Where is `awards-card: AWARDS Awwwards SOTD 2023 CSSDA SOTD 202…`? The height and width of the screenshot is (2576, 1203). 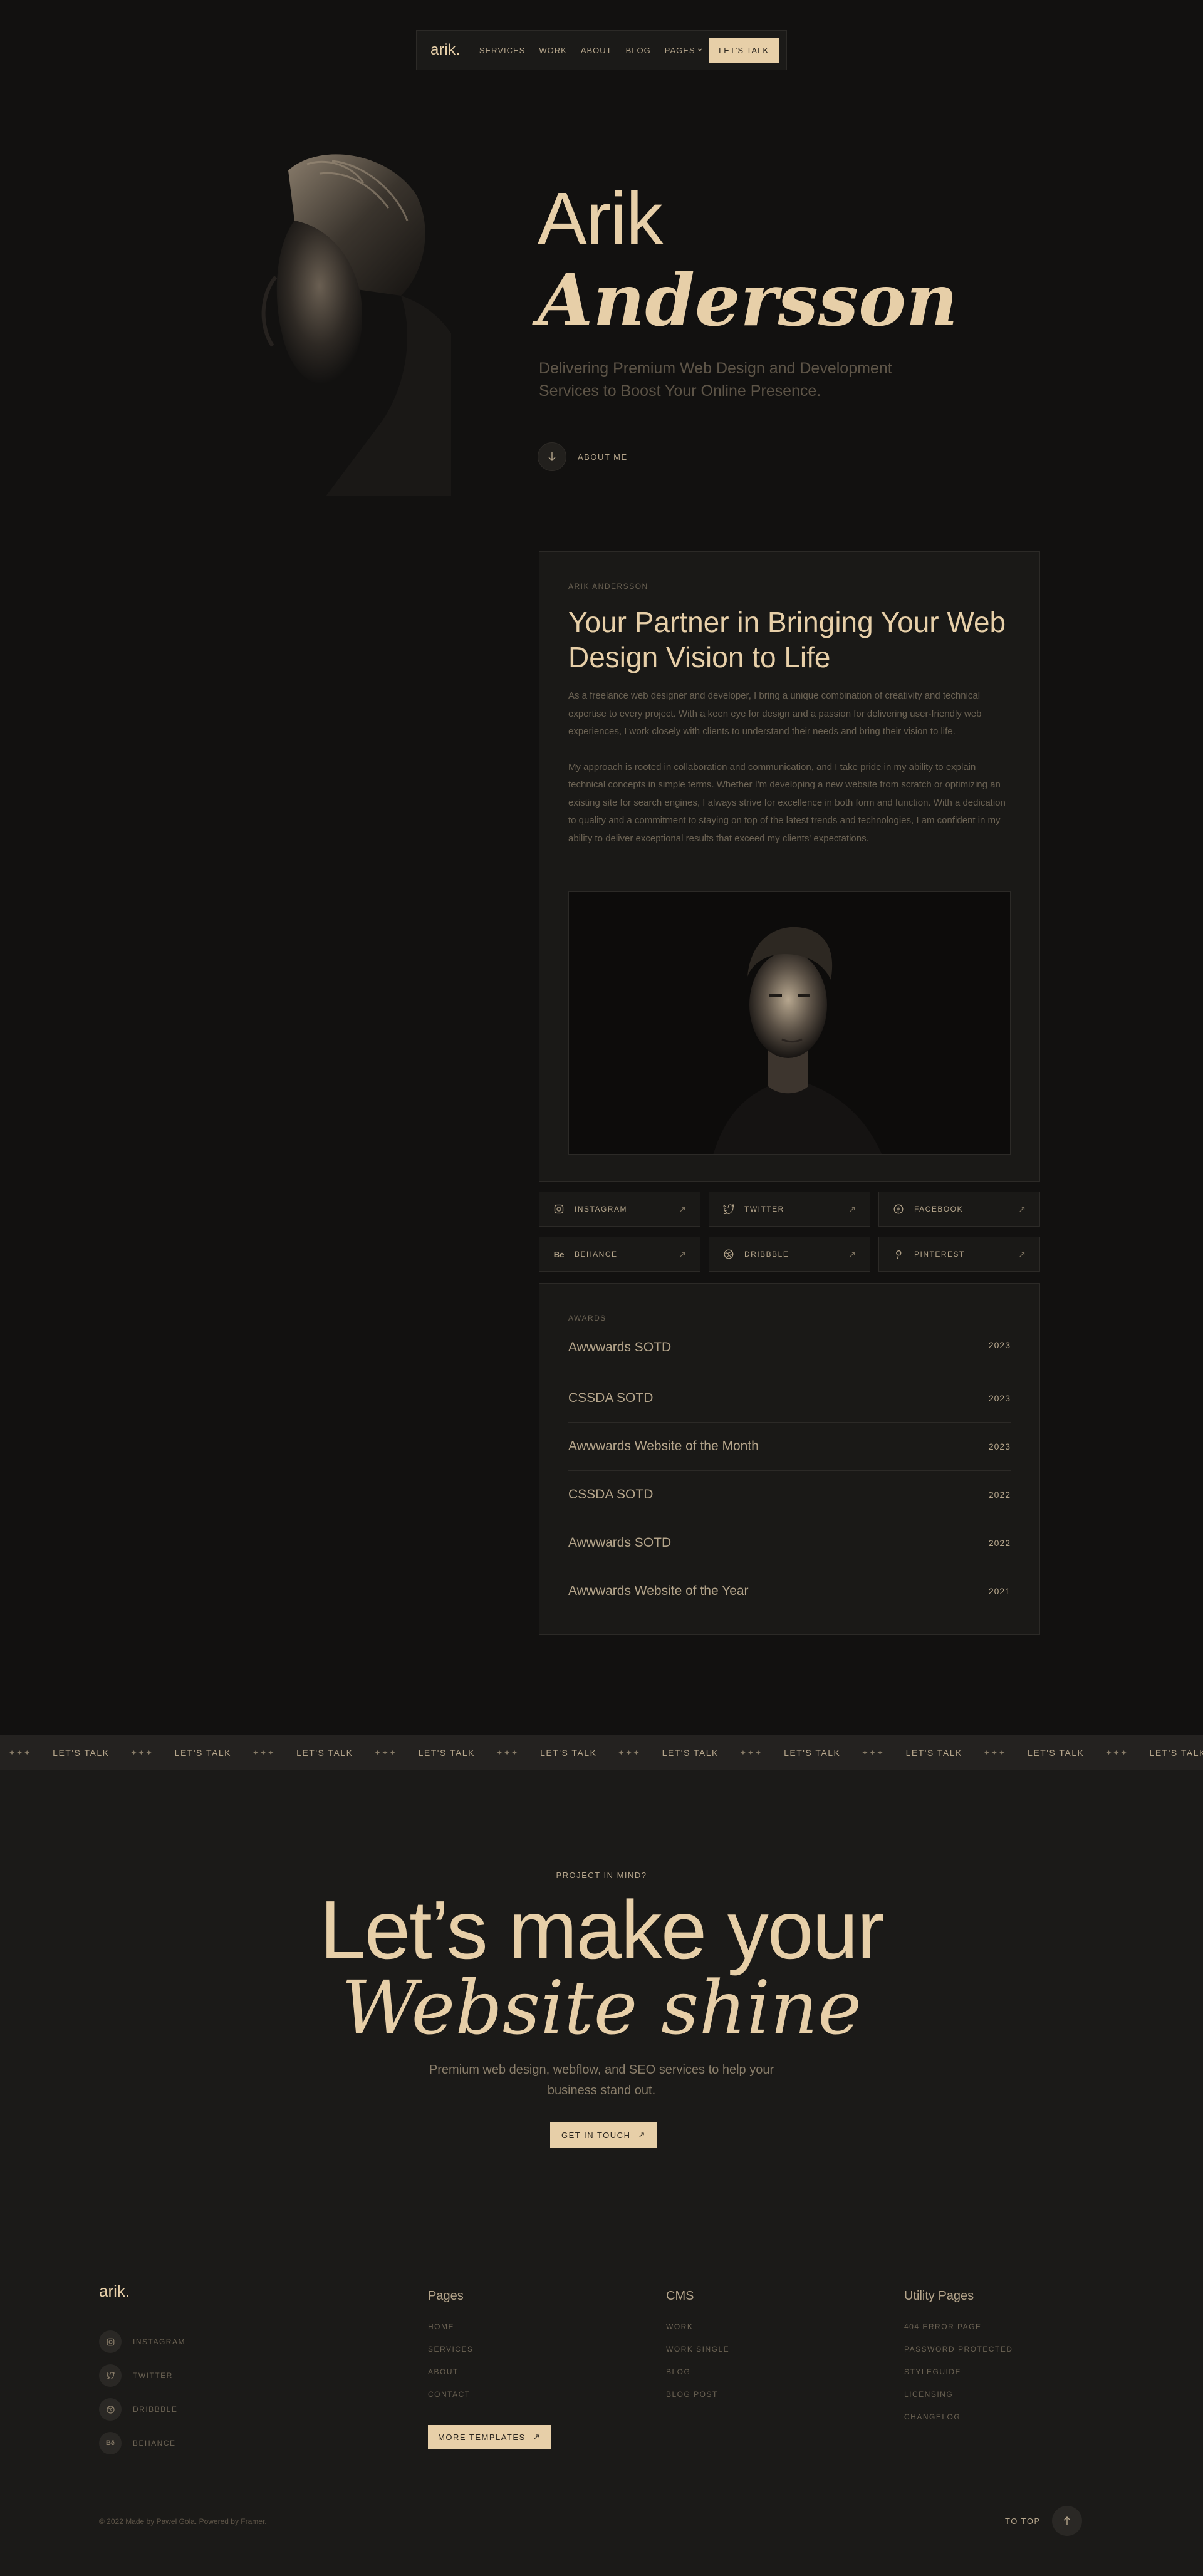 awards-card: AWARDS Awwwards SOTD 2023 CSSDA SOTD 202… is located at coordinates (790, 1459).